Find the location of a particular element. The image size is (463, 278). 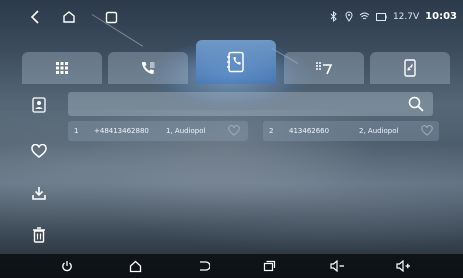

volume-up-icon is located at coordinates (403, 266).